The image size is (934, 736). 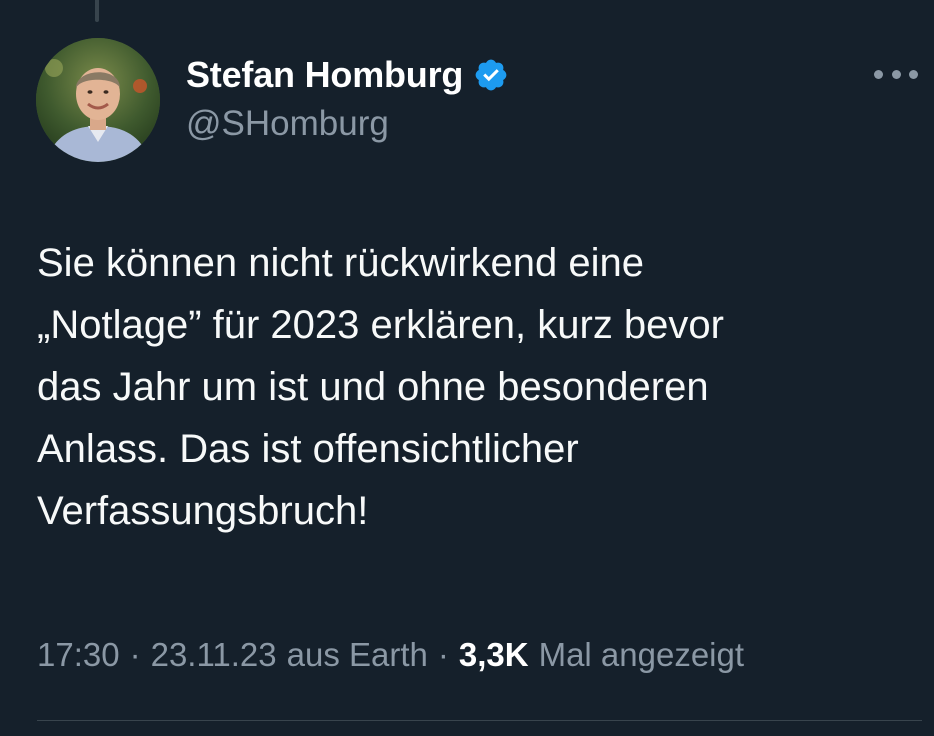 I want to click on verified-badge-icon, so click(x=491, y=75).